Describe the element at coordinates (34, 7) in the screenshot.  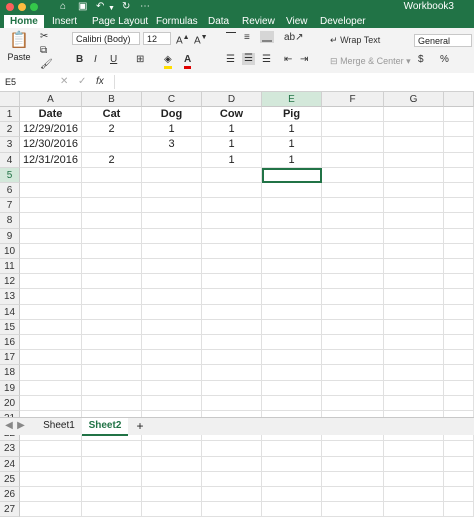
I see `zoom-window-button` at that location.